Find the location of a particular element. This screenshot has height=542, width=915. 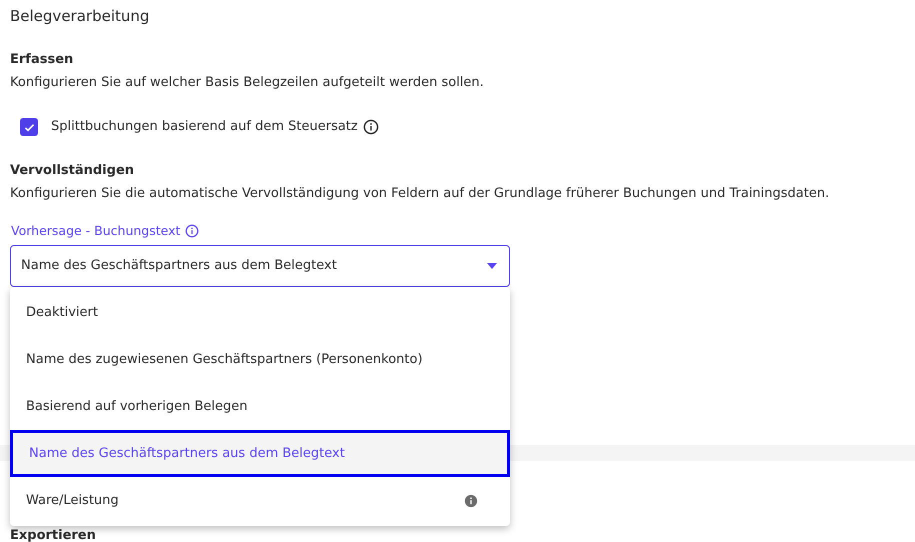

dropdown-option: Basierend auf vorherigen Belegen is located at coordinates (260, 406).